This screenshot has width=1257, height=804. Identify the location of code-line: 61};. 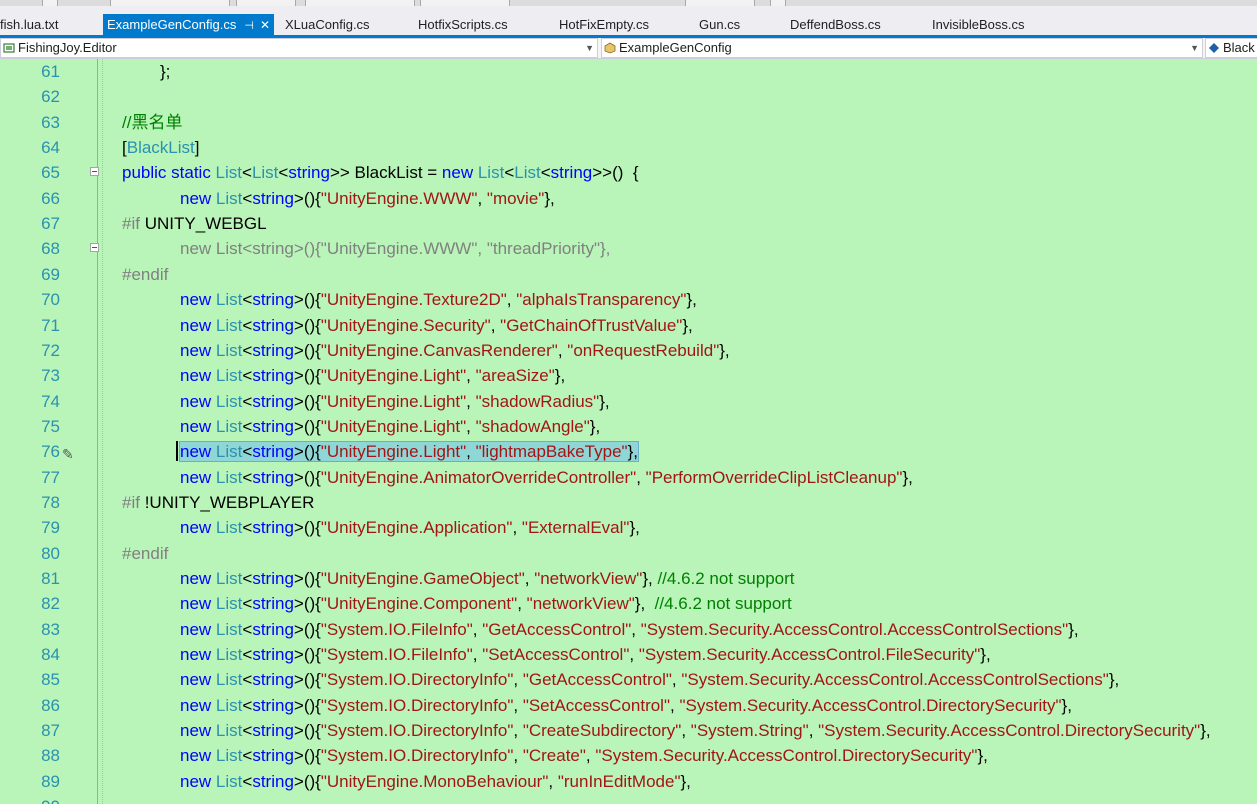
(628, 71).